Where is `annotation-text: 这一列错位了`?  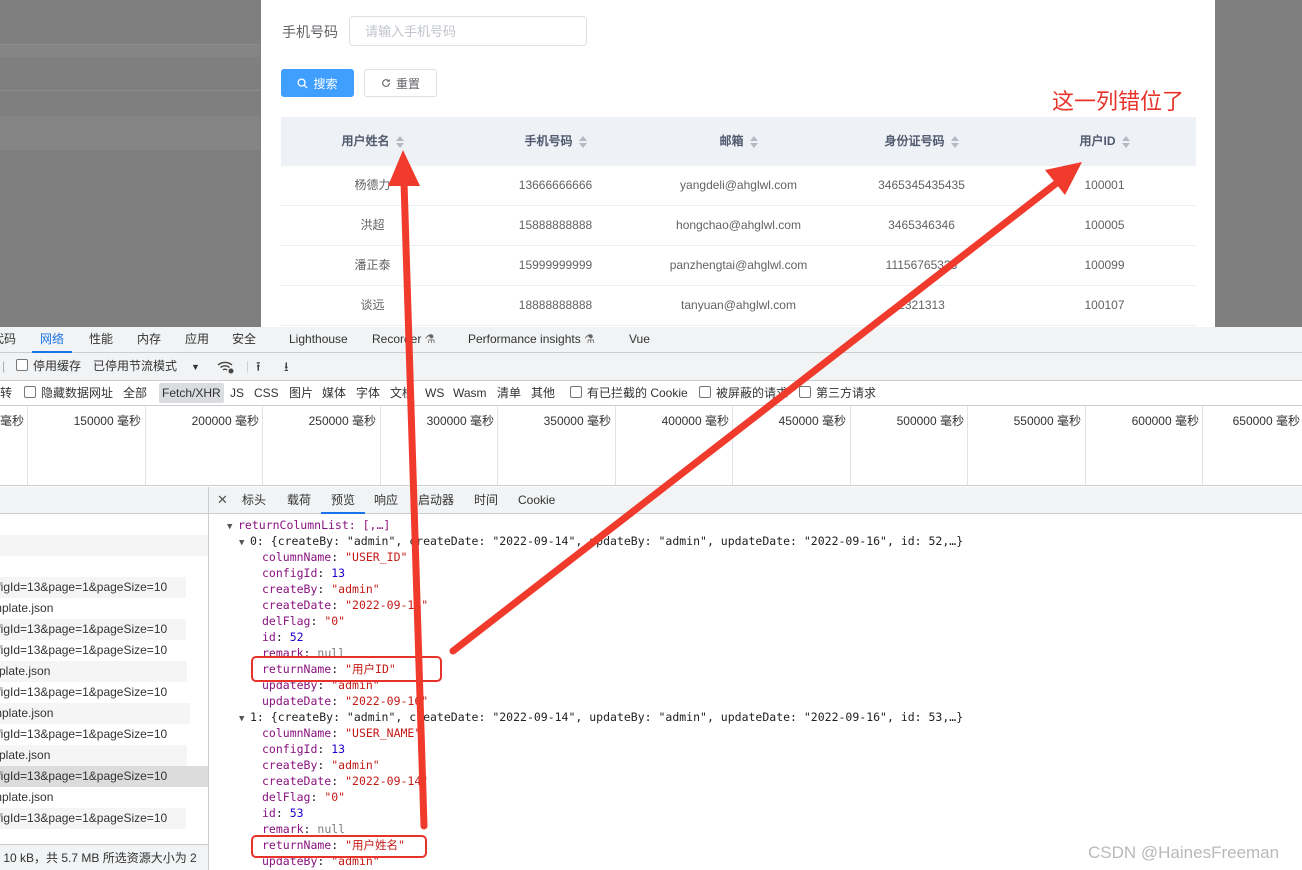
annotation-text: 这一列错位了 is located at coordinates (1118, 101).